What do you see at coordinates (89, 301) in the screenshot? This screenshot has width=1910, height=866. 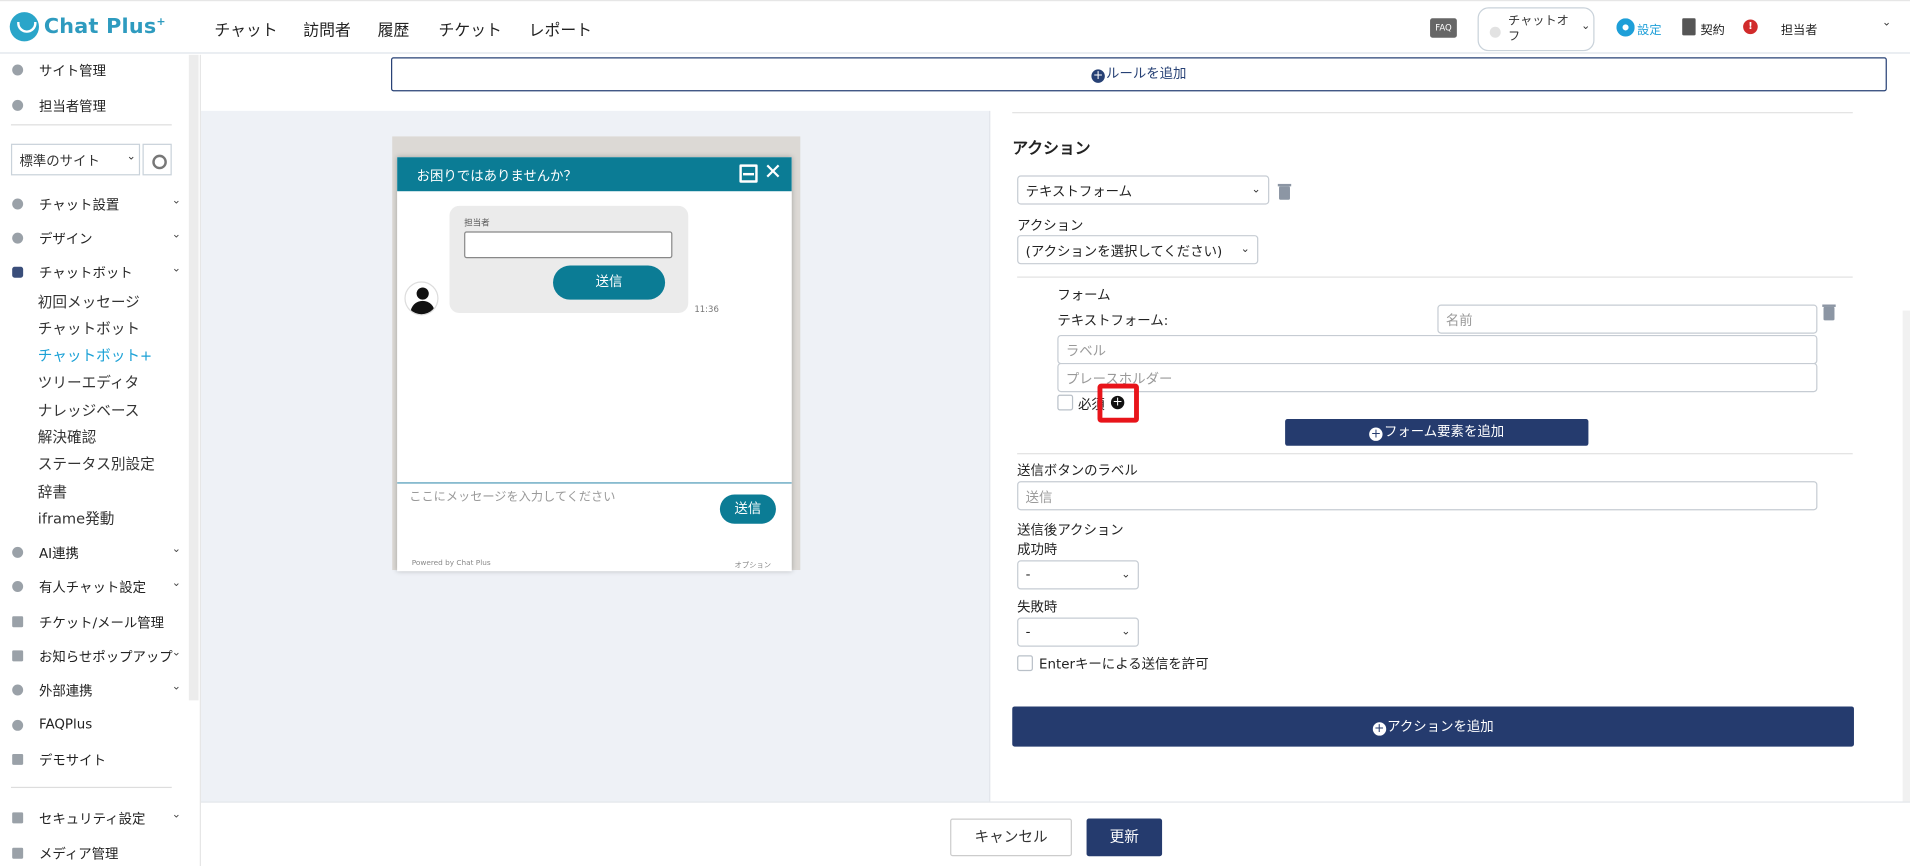 I see `sidebar-sub-first-message: 初回メッセージ` at bounding box center [89, 301].